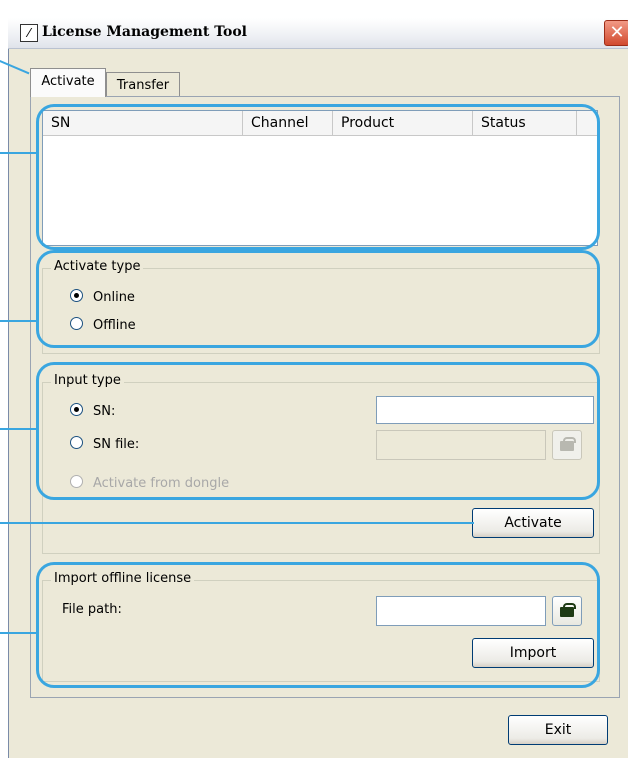  What do you see at coordinates (143, 123) in the screenshot?
I see `column-sn: SN` at bounding box center [143, 123].